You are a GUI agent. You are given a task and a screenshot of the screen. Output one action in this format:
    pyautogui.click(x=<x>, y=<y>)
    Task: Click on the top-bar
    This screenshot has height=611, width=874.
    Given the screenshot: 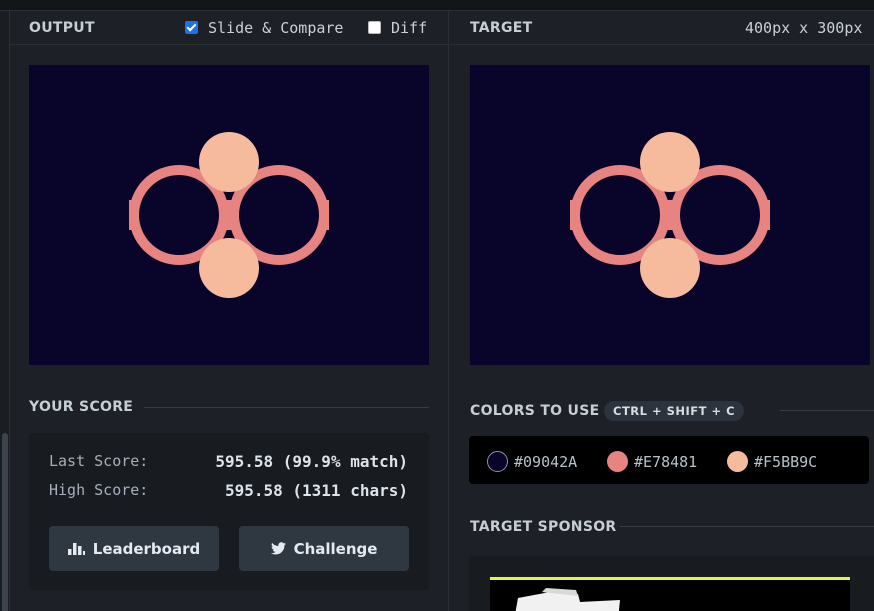 What is the action you would take?
    pyautogui.click(x=437, y=5)
    